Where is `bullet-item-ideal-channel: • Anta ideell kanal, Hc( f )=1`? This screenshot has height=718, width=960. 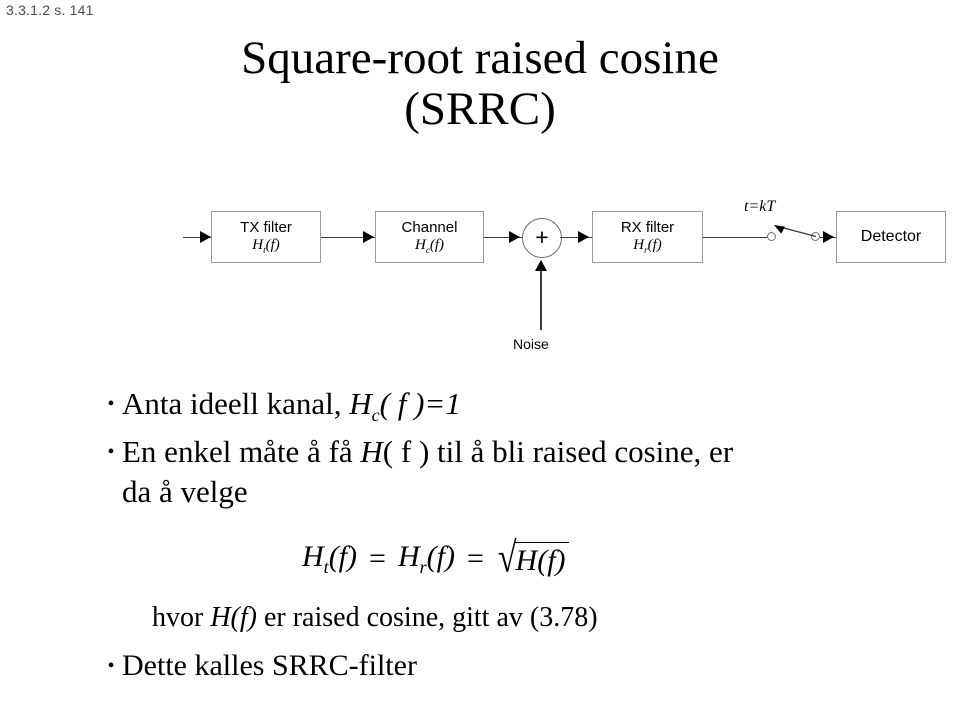
bullet-item-ideal-channel: • Anta ideell kanal, Hc( f )=1 is located at coordinates (280, 409).